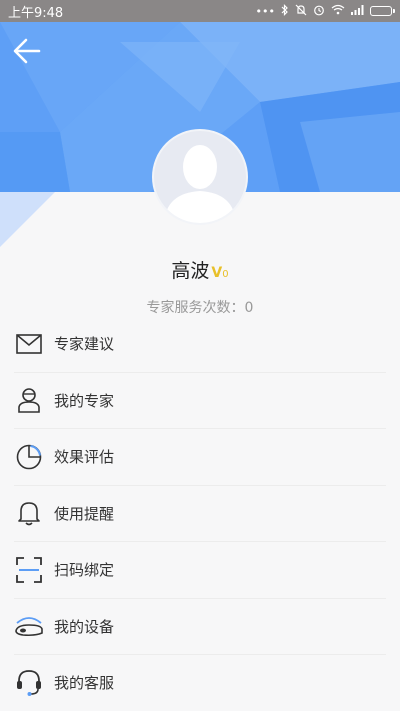  What do you see at coordinates (338, 11) in the screenshot?
I see `wifi-icon` at bounding box center [338, 11].